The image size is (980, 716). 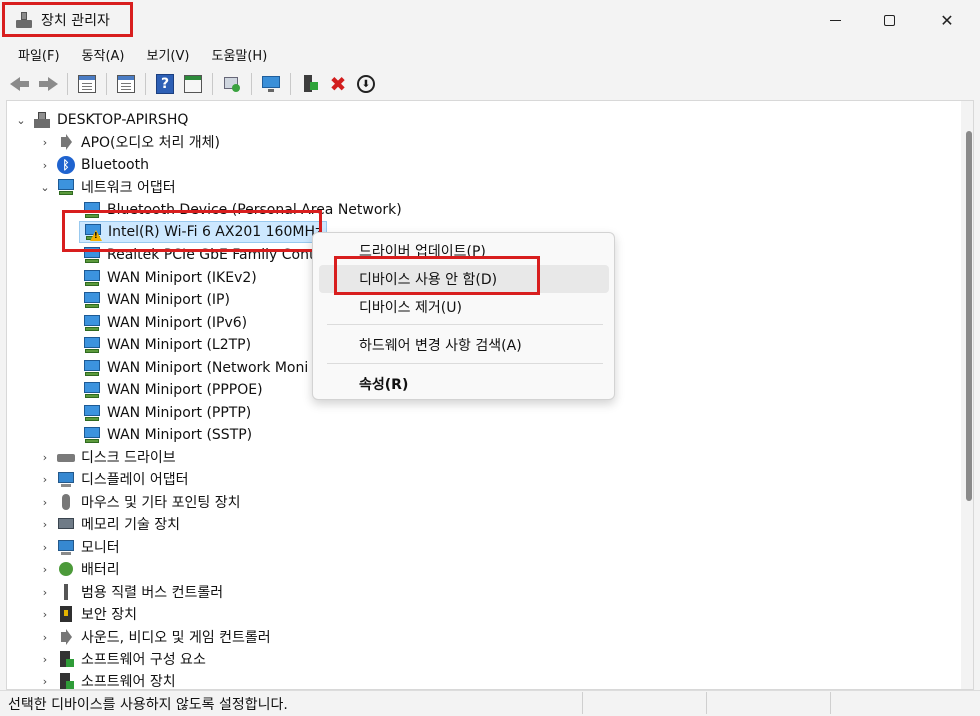 What do you see at coordinates (193, 84) in the screenshot?
I see `action-pane-button` at bounding box center [193, 84].